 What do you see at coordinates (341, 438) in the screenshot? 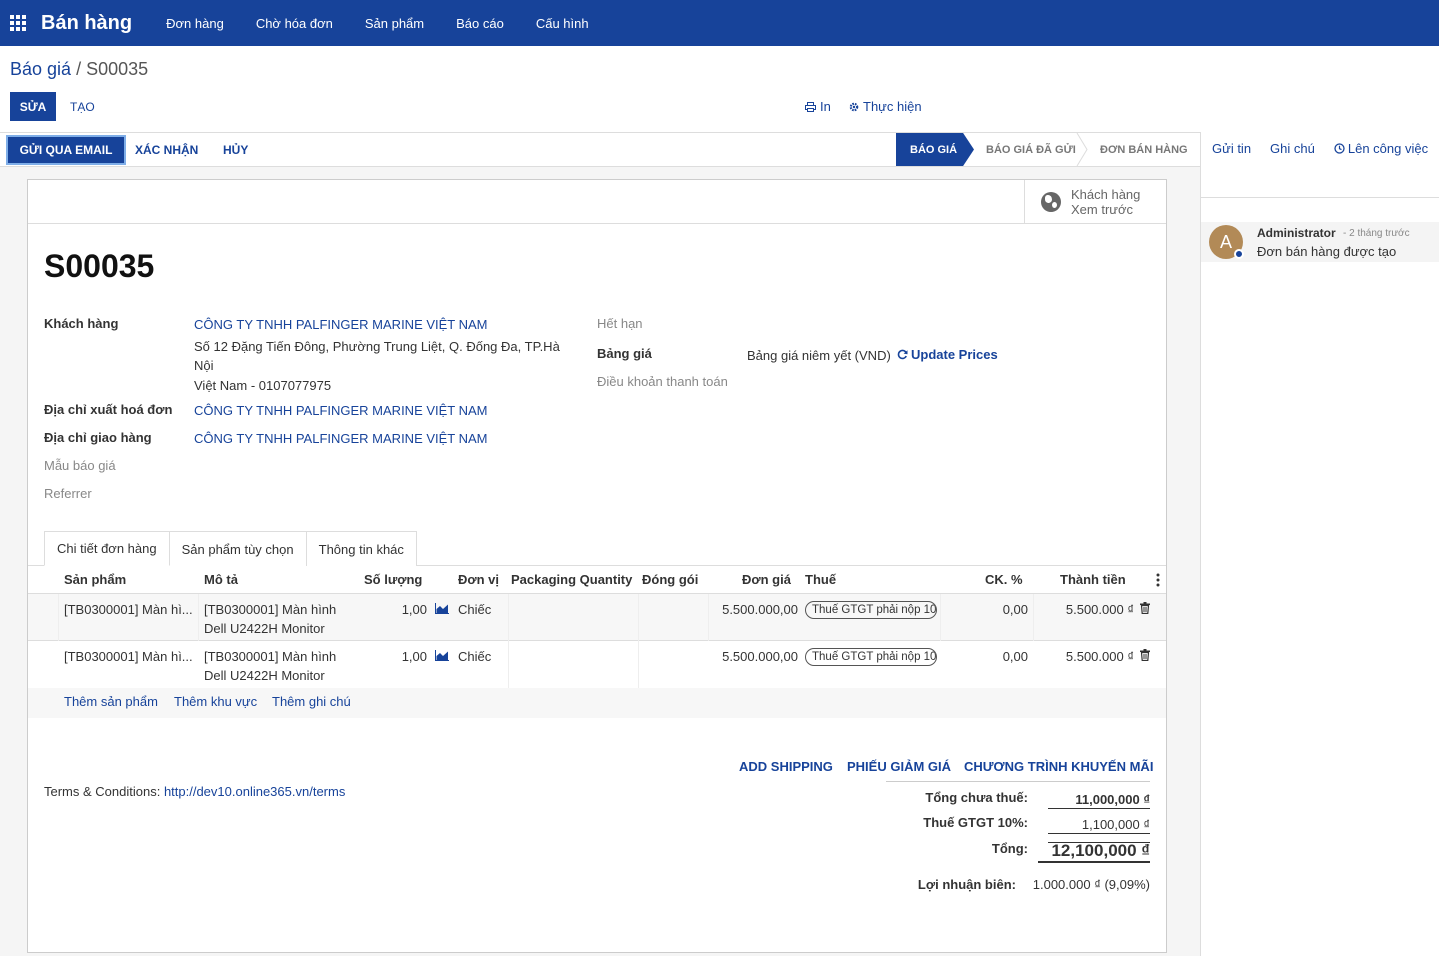
I see `shipping-address-link: CÔNG TY TNHH PALFINGER MARINE VIỆT NAM` at bounding box center [341, 438].